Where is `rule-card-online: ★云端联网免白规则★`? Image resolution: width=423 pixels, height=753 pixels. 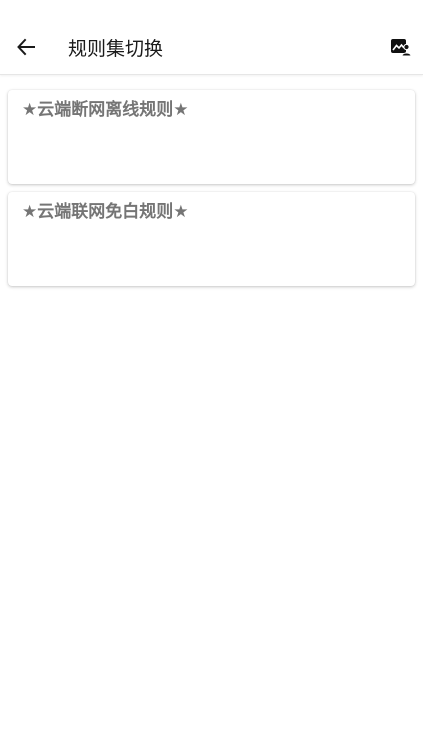
rule-card-online: ★云端联网免白规则★ is located at coordinates (211, 239).